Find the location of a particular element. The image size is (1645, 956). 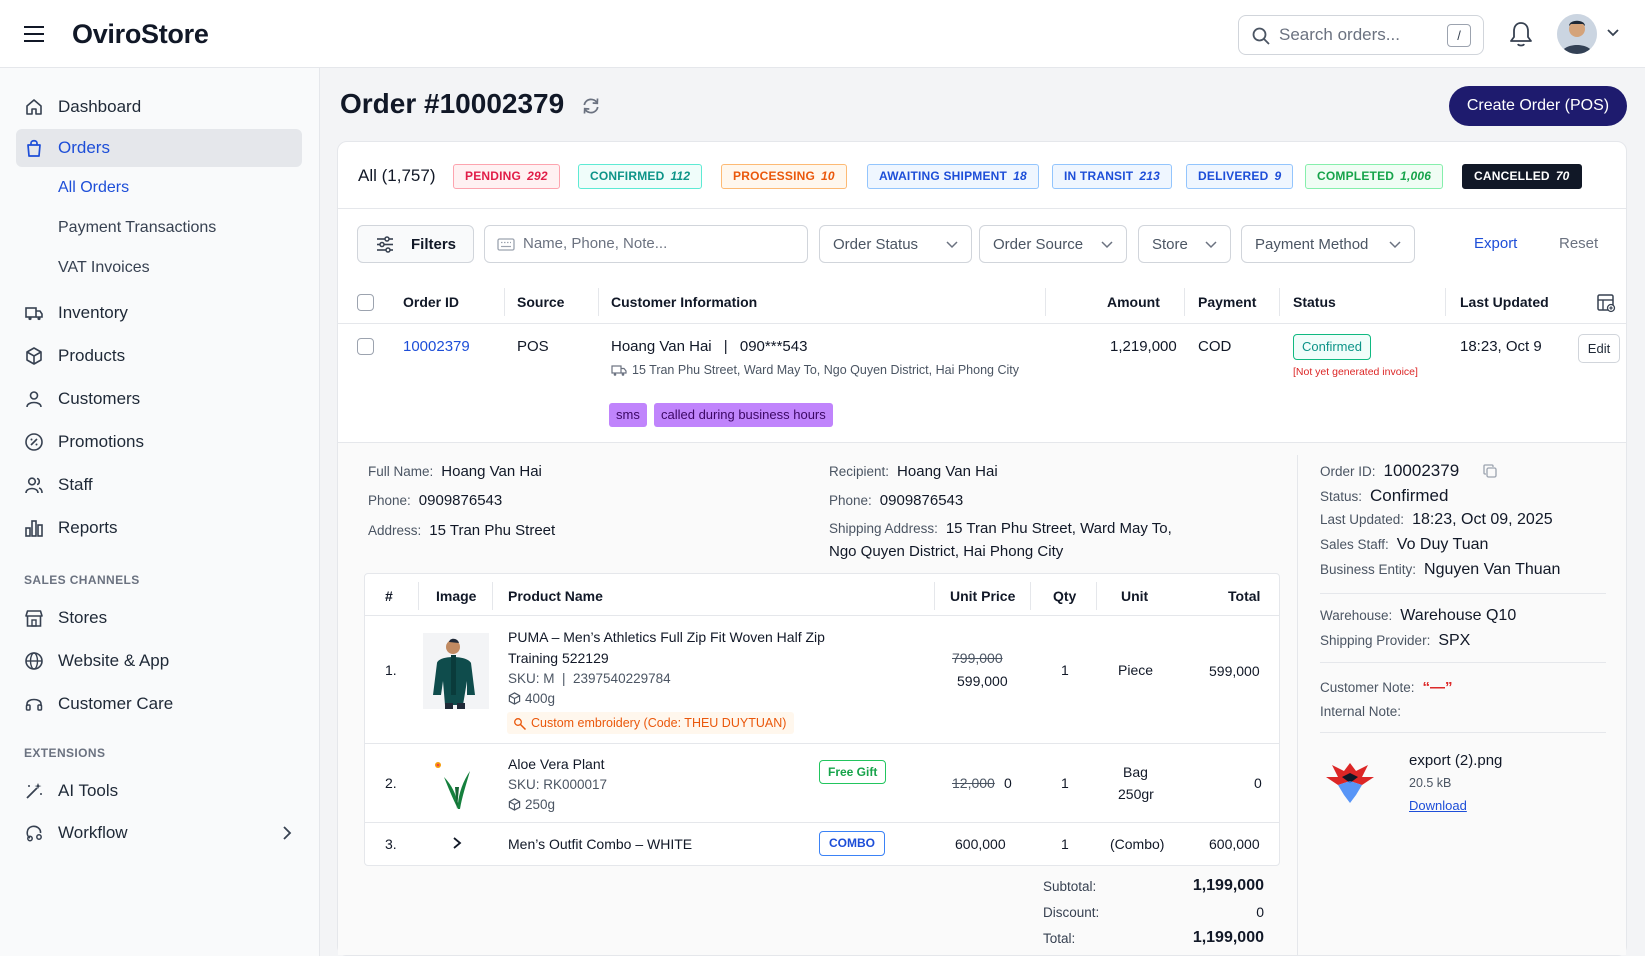

status-tab-count: 112 is located at coordinates (680, 176).